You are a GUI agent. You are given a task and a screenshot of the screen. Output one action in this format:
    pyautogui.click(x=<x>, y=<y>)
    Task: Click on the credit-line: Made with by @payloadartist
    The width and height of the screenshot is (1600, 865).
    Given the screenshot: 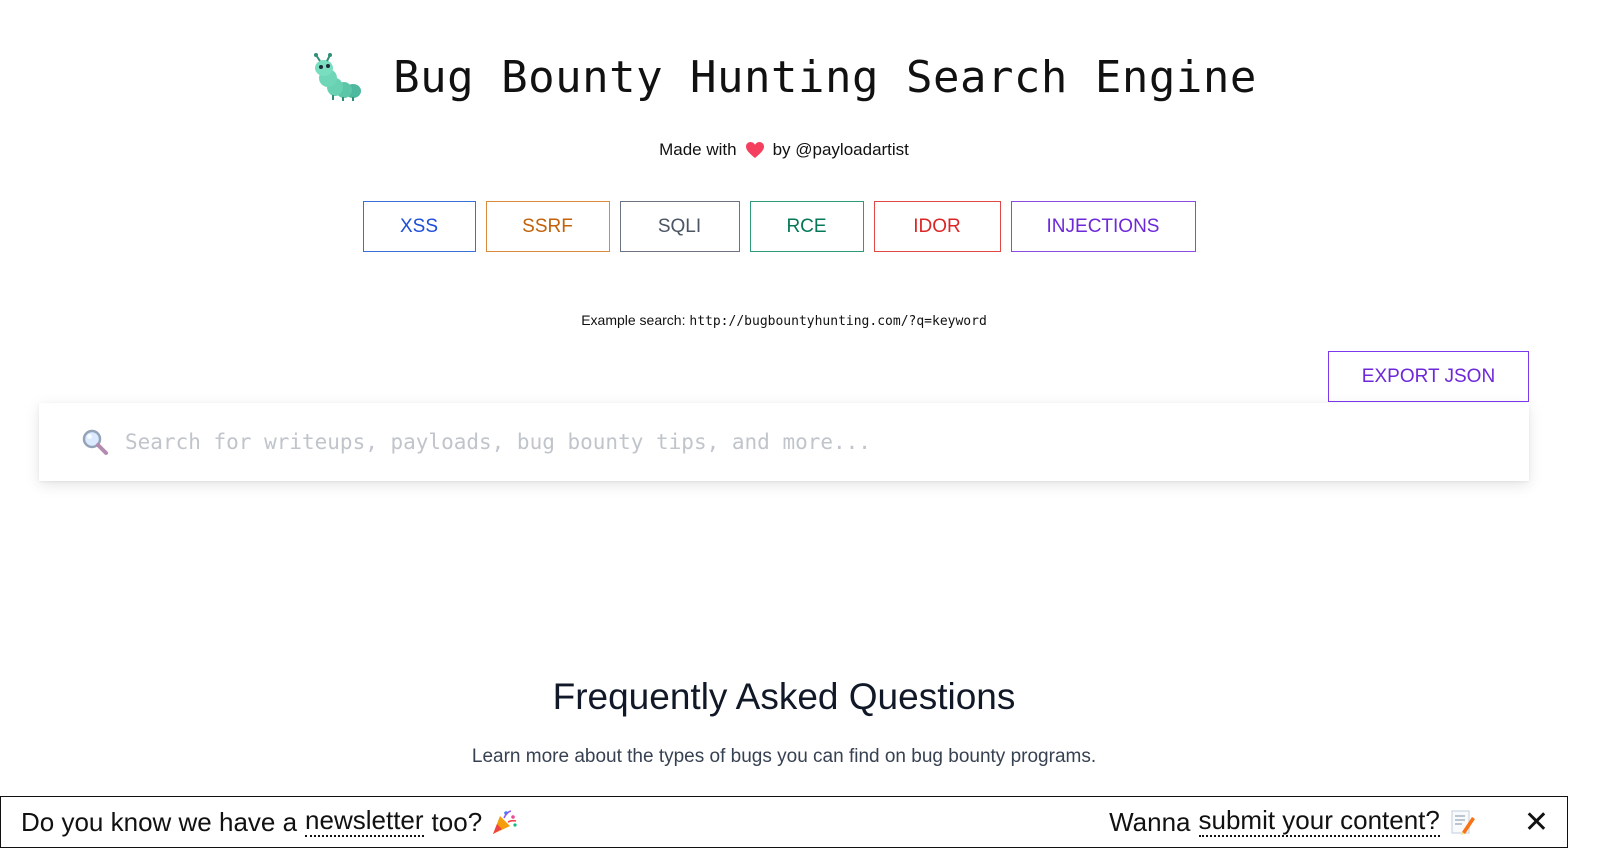 What is the action you would take?
    pyautogui.click(x=784, y=150)
    